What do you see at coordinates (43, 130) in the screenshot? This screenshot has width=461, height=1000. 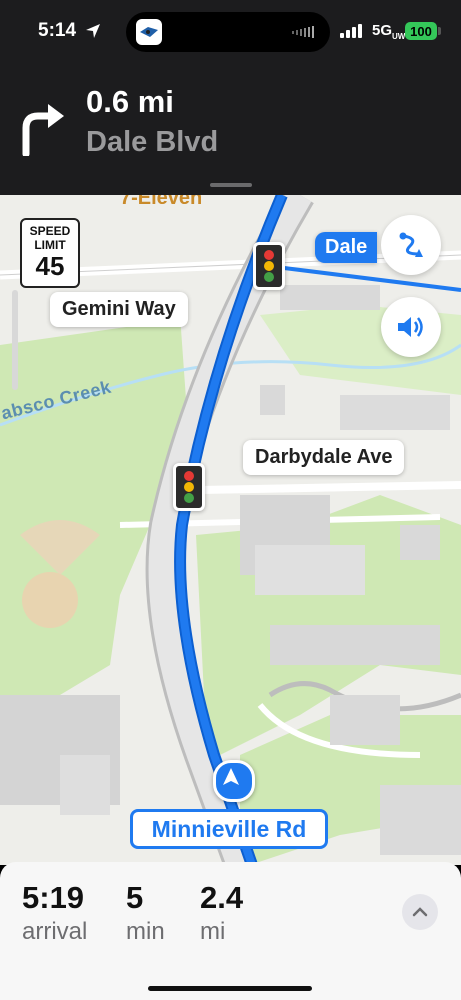 I see `turn-right-icon` at bounding box center [43, 130].